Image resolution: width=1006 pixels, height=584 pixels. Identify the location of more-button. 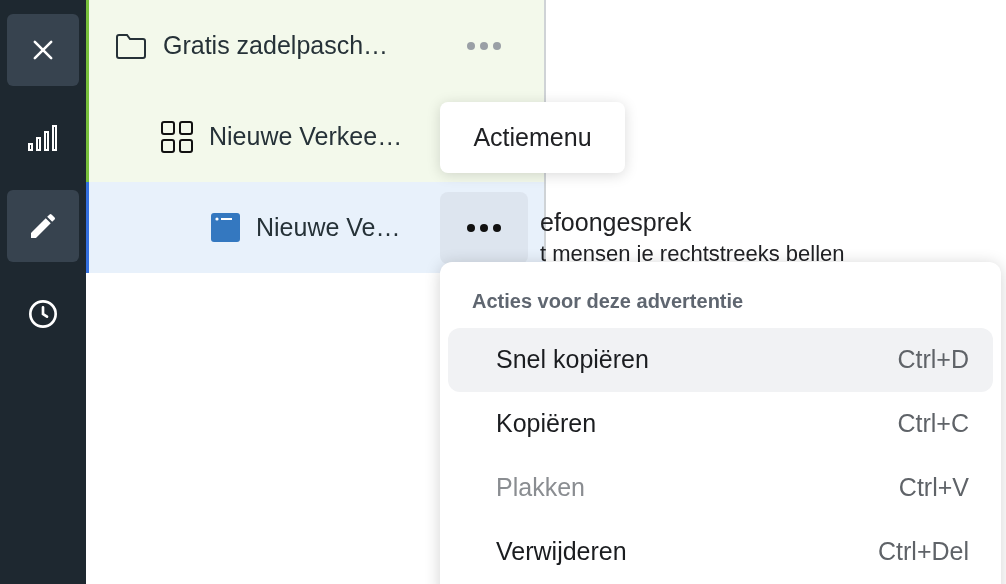
(484, 227).